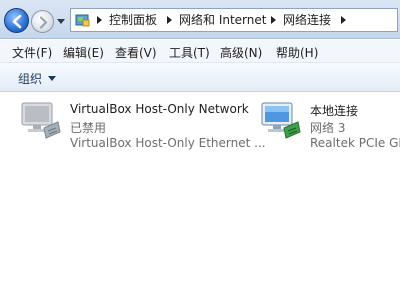 The image size is (400, 300). What do you see at coordinates (82, 20) in the screenshot?
I see `control-panel-icon` at bounding box center [82, 20].